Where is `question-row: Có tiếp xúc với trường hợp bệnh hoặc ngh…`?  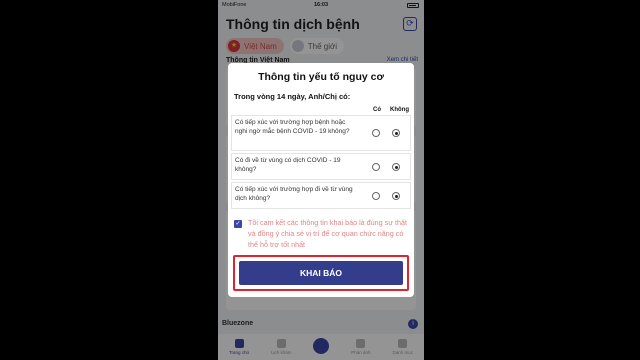
question-row: Có tiếp xúc với trường hợp bệnh hoặc ngh… is located at coordinates (321, 133).